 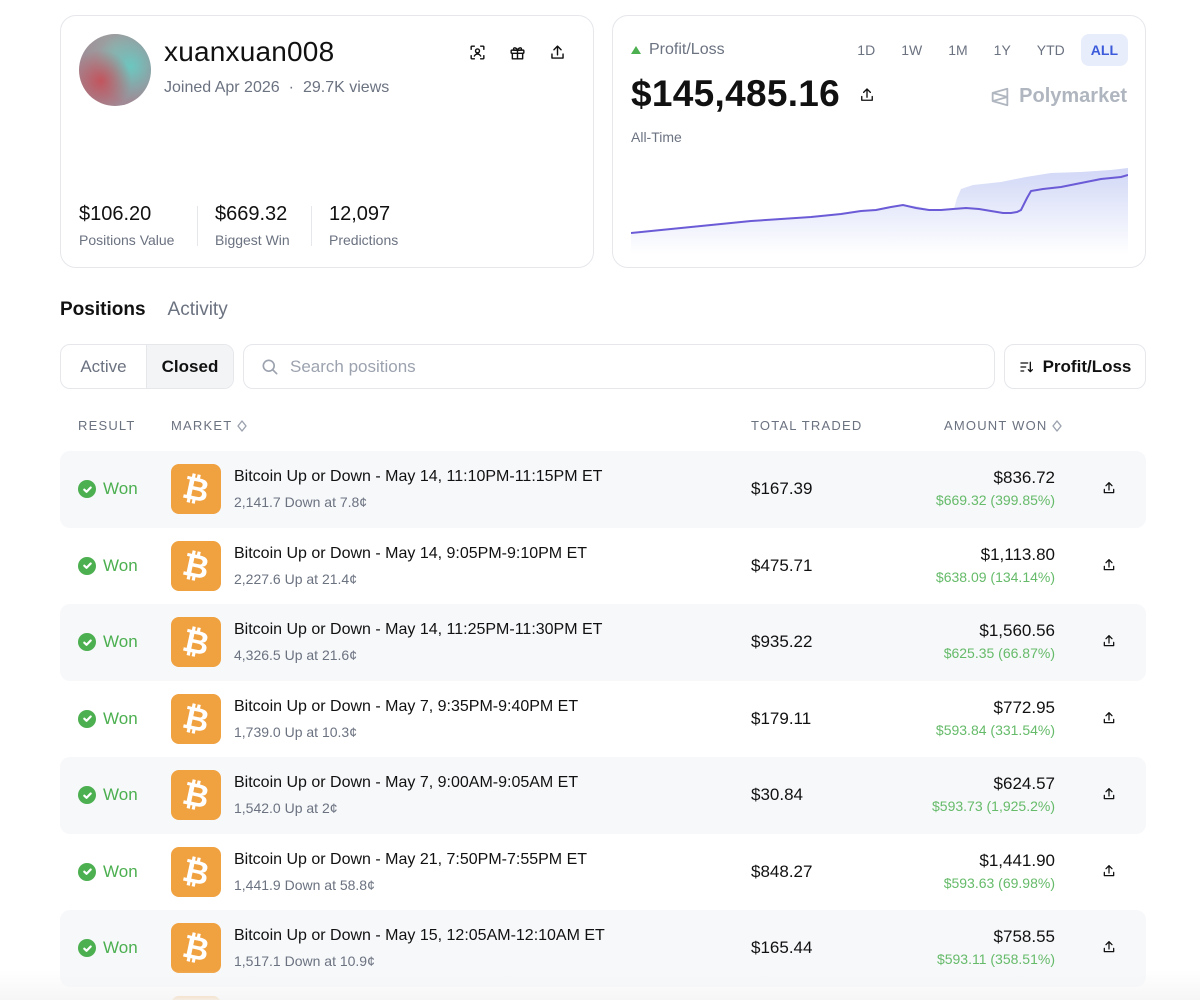 I want to click on stat-value: $669.32, so click(x=251, y=214).